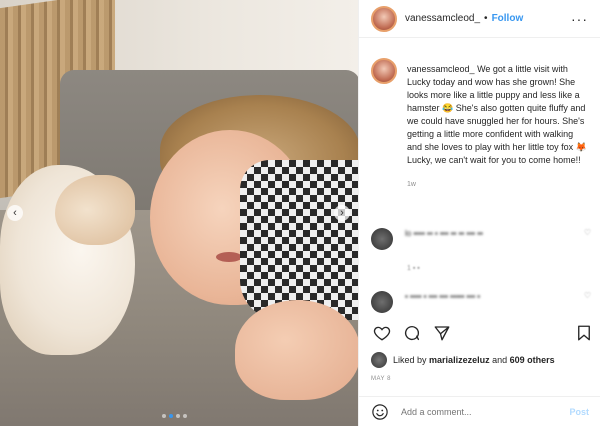  I want to click on bookmark-icon, so click(584, 333).